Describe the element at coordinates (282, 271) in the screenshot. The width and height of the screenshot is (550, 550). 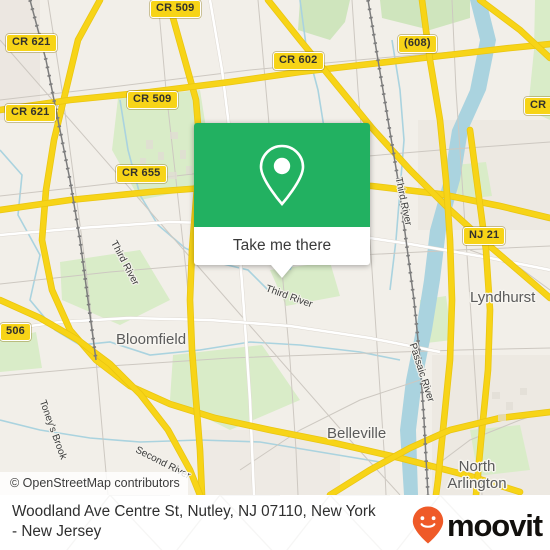
I see `popup-tail-pointer` at that location.